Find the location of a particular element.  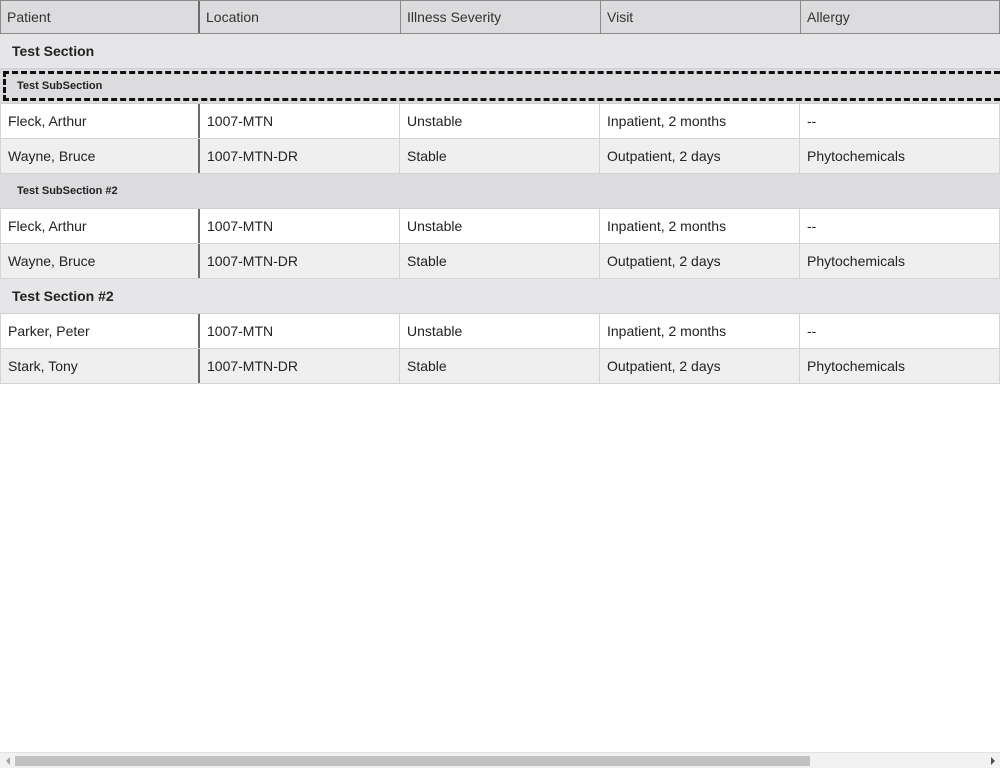

column-header-patient: Patient is located at coordinates (100, 17).